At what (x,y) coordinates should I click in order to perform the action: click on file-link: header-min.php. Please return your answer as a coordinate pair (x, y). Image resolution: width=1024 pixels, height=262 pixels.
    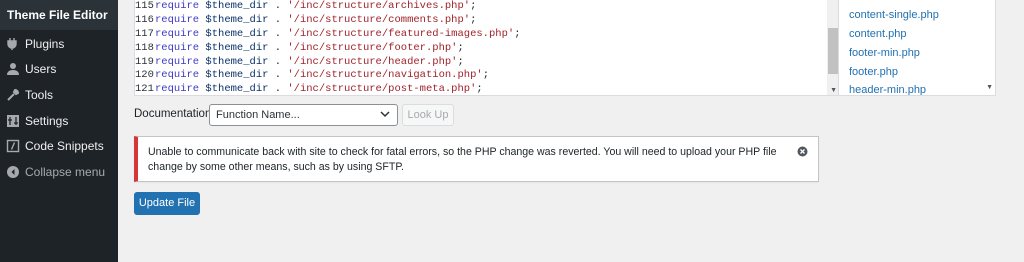
    Looking at the image, I should click on (887, 89).